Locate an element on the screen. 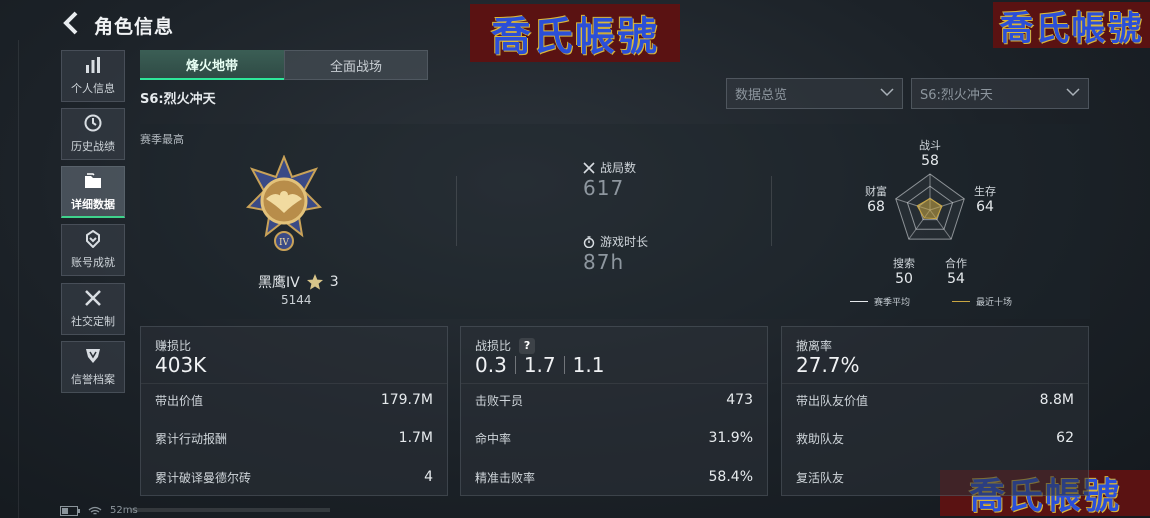  sidebar-item-achievements: 账号成就 is located at coordinates (93, 250).